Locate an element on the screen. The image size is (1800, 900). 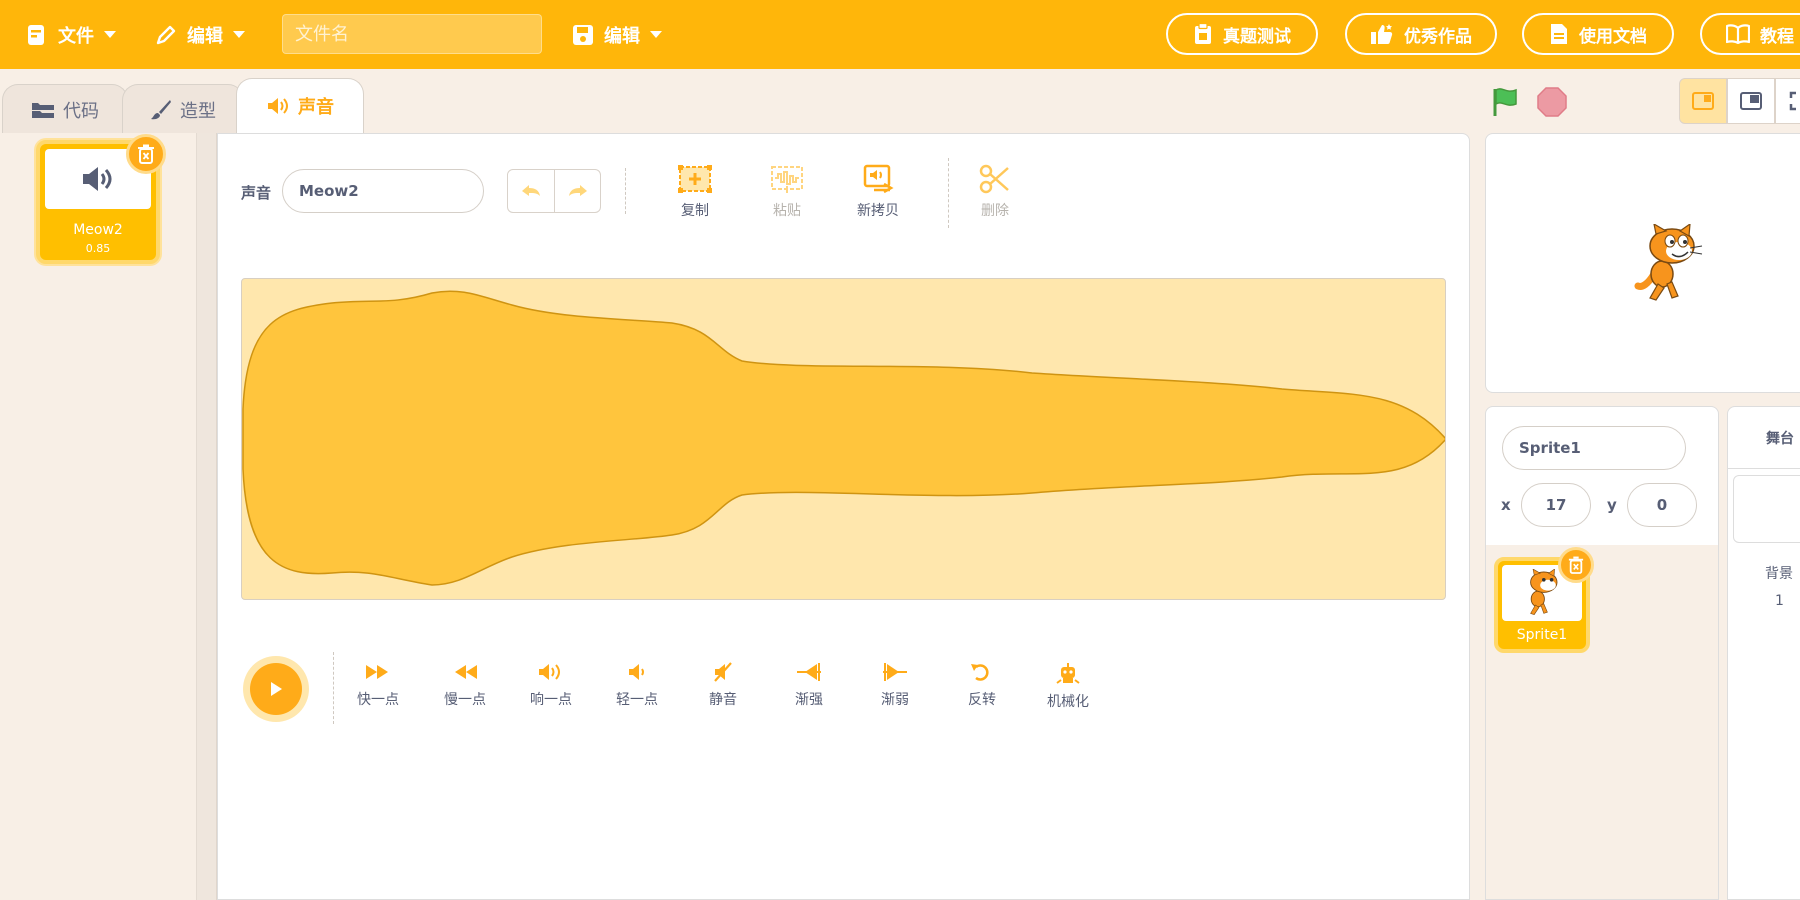
delete-label: 删除 is located at coordinates (995, 211).